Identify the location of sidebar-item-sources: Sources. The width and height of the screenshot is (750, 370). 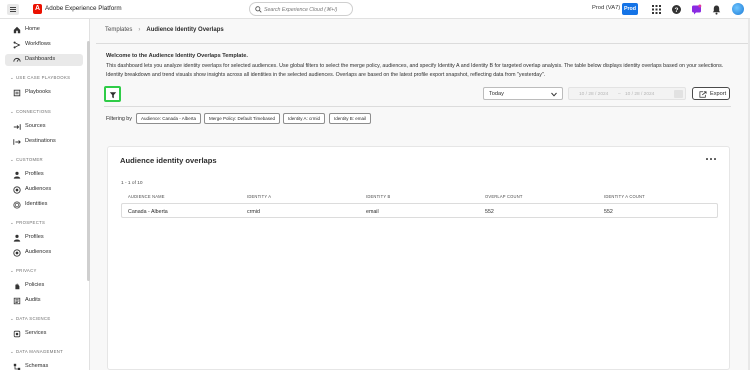
(44, 127).